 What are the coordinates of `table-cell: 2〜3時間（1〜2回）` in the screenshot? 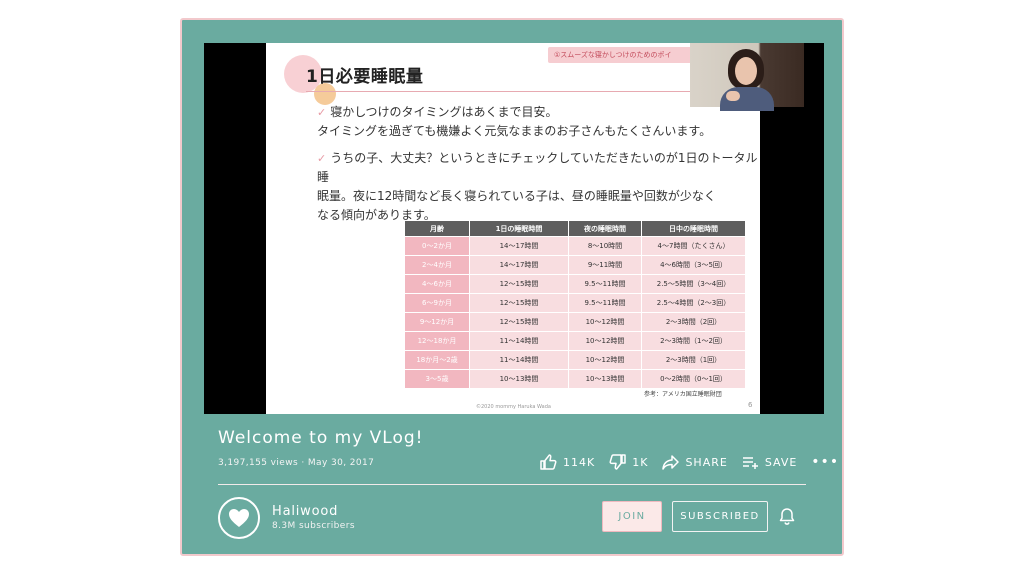 It's located at (693, 341).